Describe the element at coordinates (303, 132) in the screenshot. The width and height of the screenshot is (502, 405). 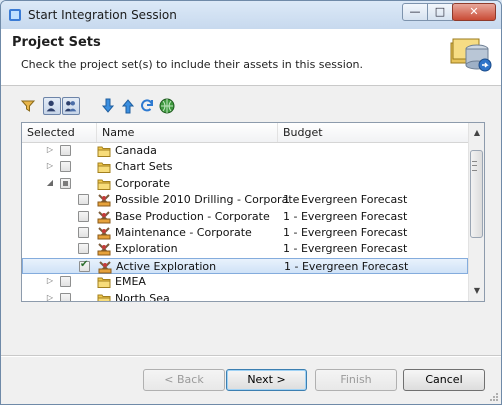
I see `column-budget: Budget` at that location.